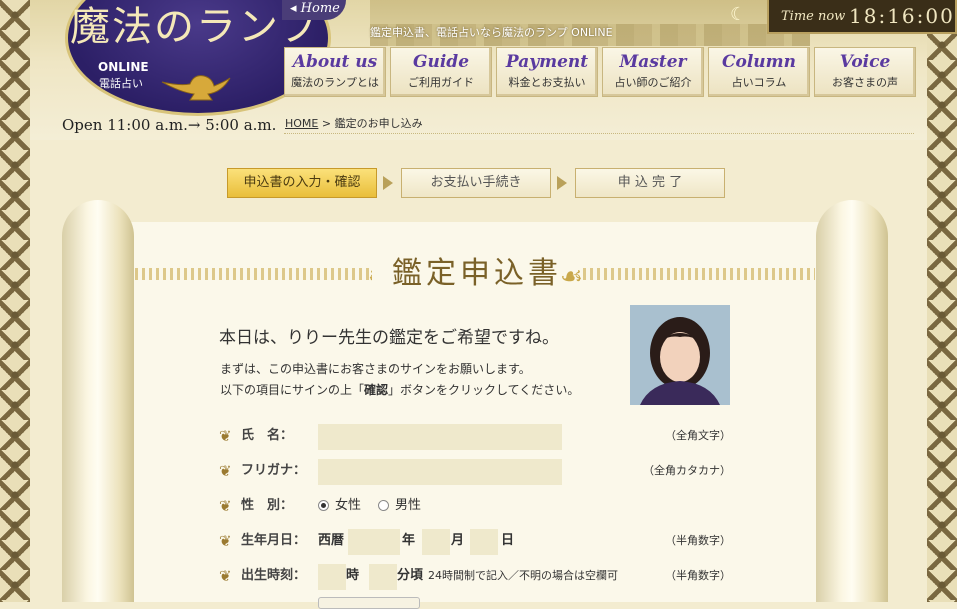 The image size is (957, 609). Describe the element at coordinates (408, 506) in the screenshot. I see `gender-male-label: 男性` at that location.